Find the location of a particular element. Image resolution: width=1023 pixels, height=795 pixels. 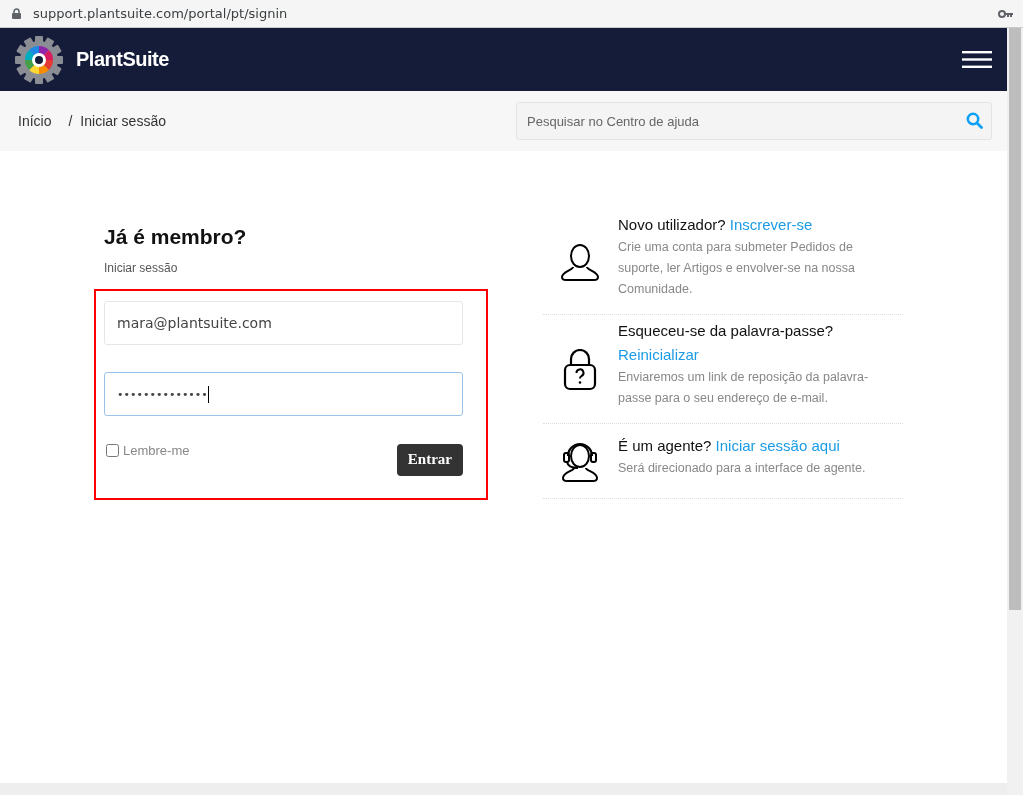

breadcrumb-link: Iniciar sessão is located at coordinates (123, 121).